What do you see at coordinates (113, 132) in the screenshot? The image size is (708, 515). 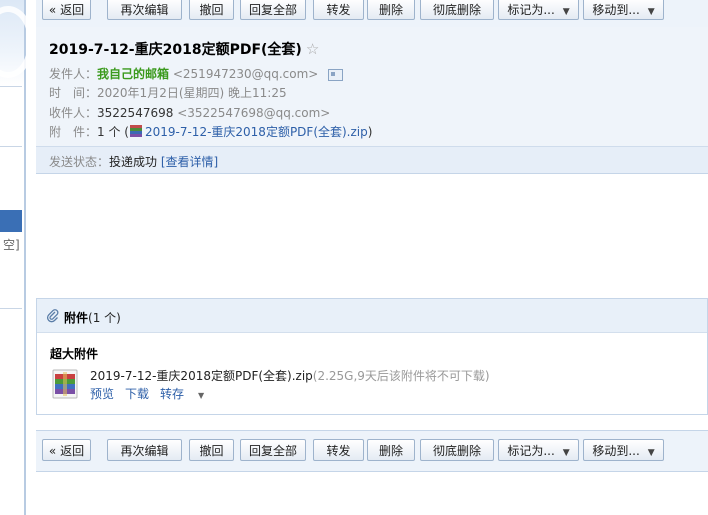 I see `attach-count: 1 个 (` at bounding box center [113, 132].